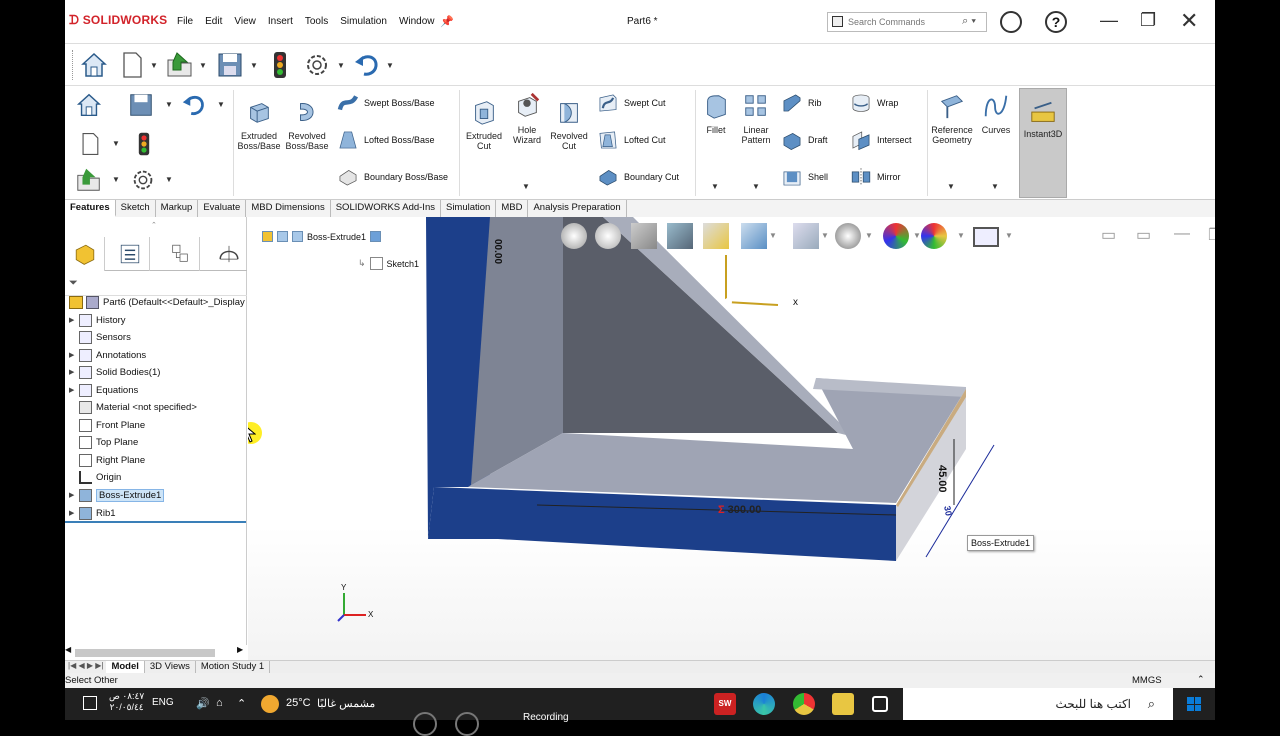  I want to click on tree-item-top-plane: Top Plane, so click(103, 442).